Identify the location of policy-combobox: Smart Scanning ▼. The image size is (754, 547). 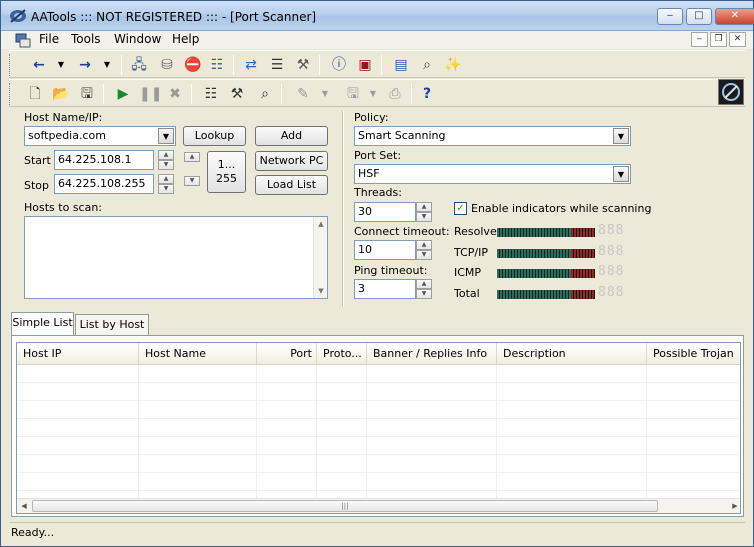
(492, 136).